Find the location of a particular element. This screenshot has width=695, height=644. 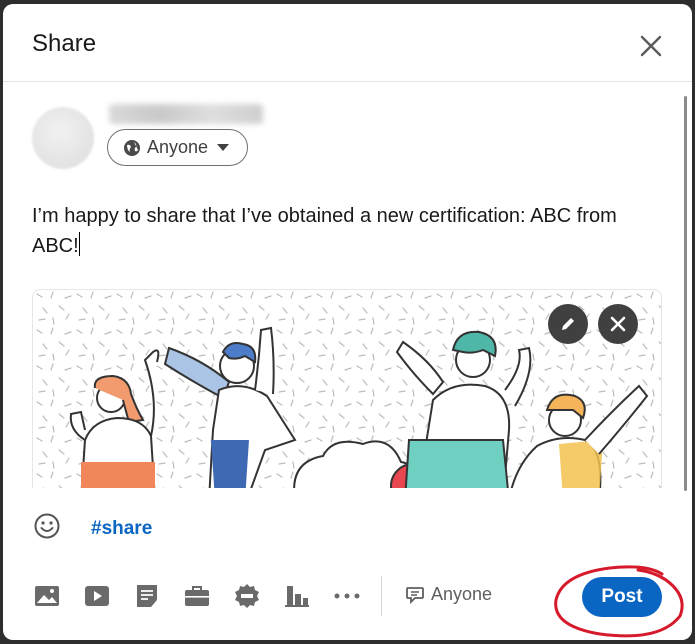

close-button is located at coordinates (651, 46).